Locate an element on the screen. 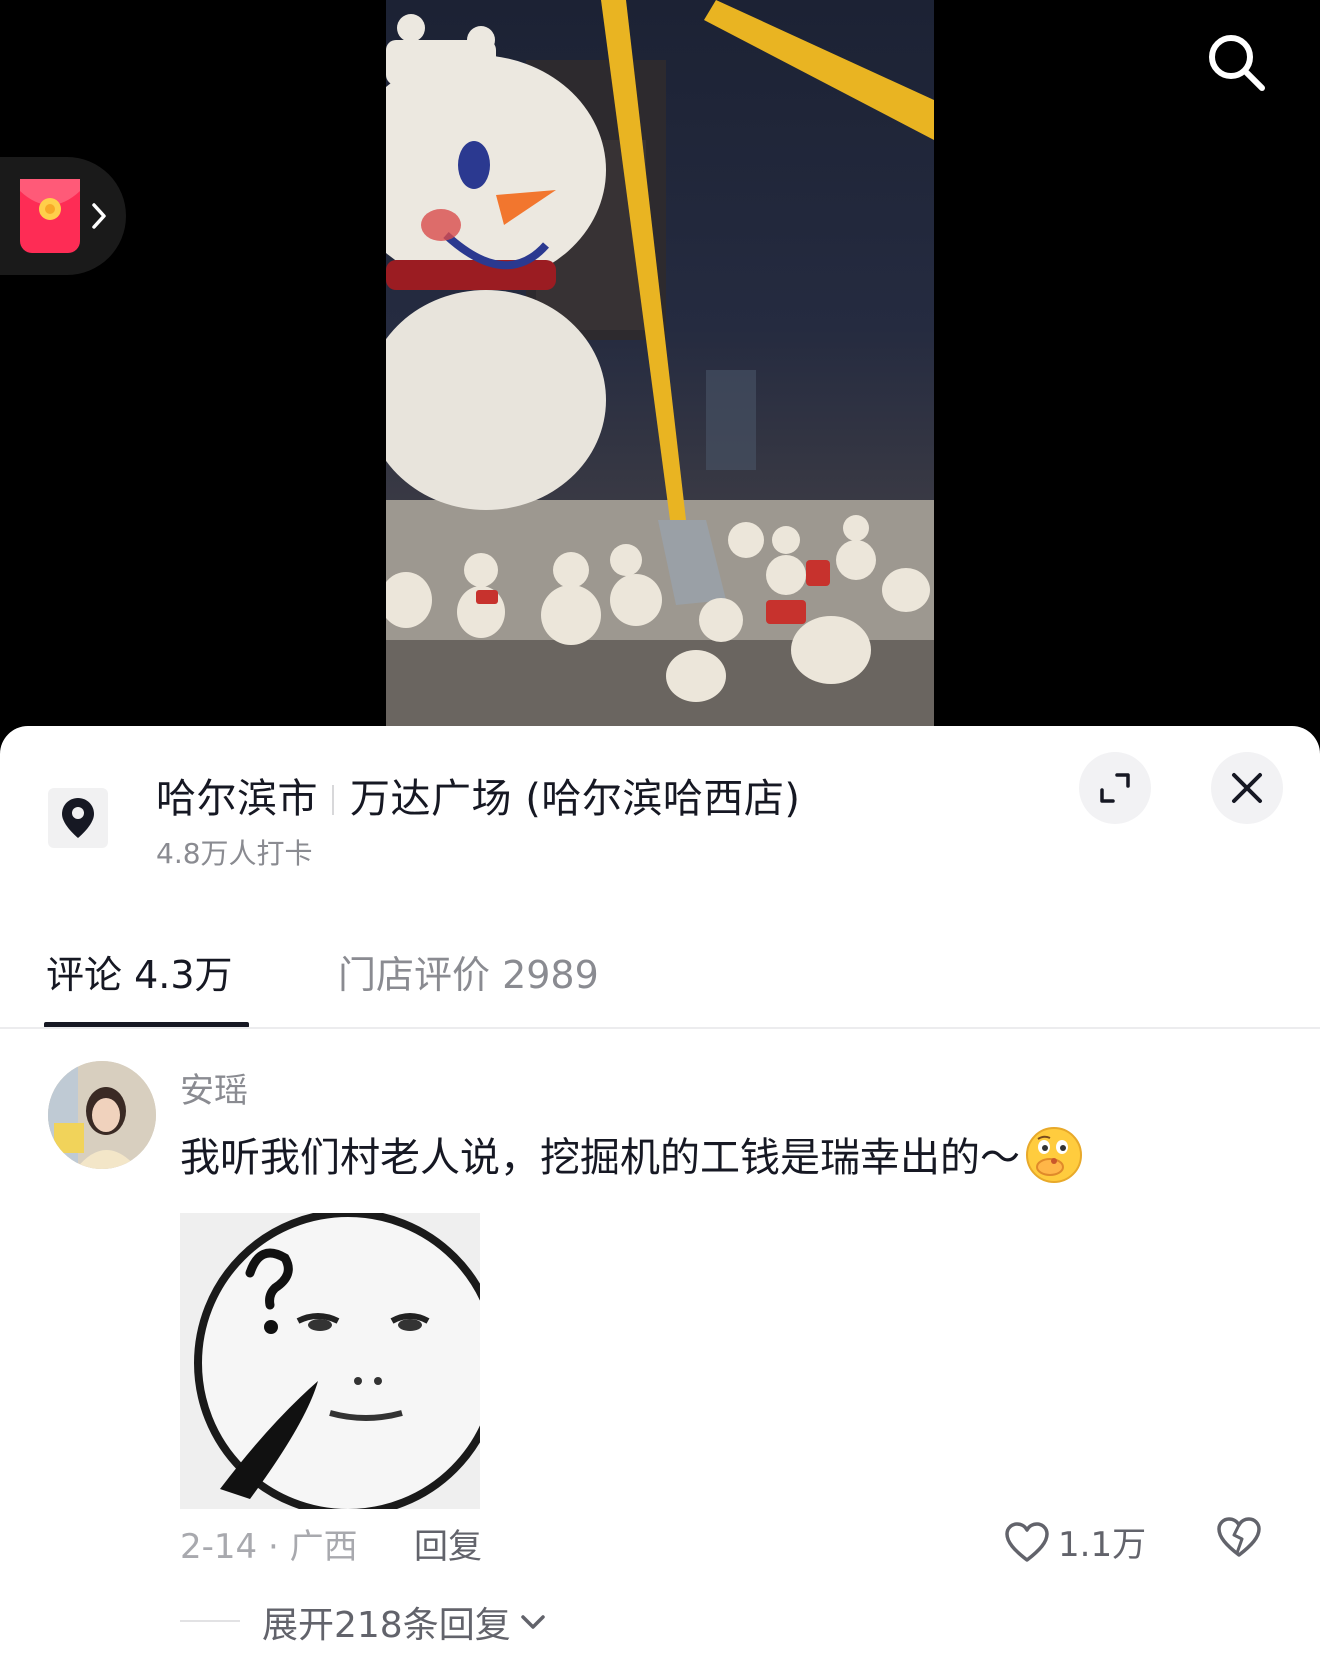  avatar-photo is located at coordinates (102, 1115).